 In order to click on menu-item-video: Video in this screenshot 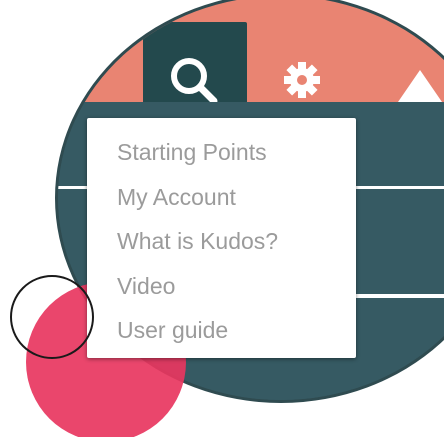, I will do `click(221, 286)`.